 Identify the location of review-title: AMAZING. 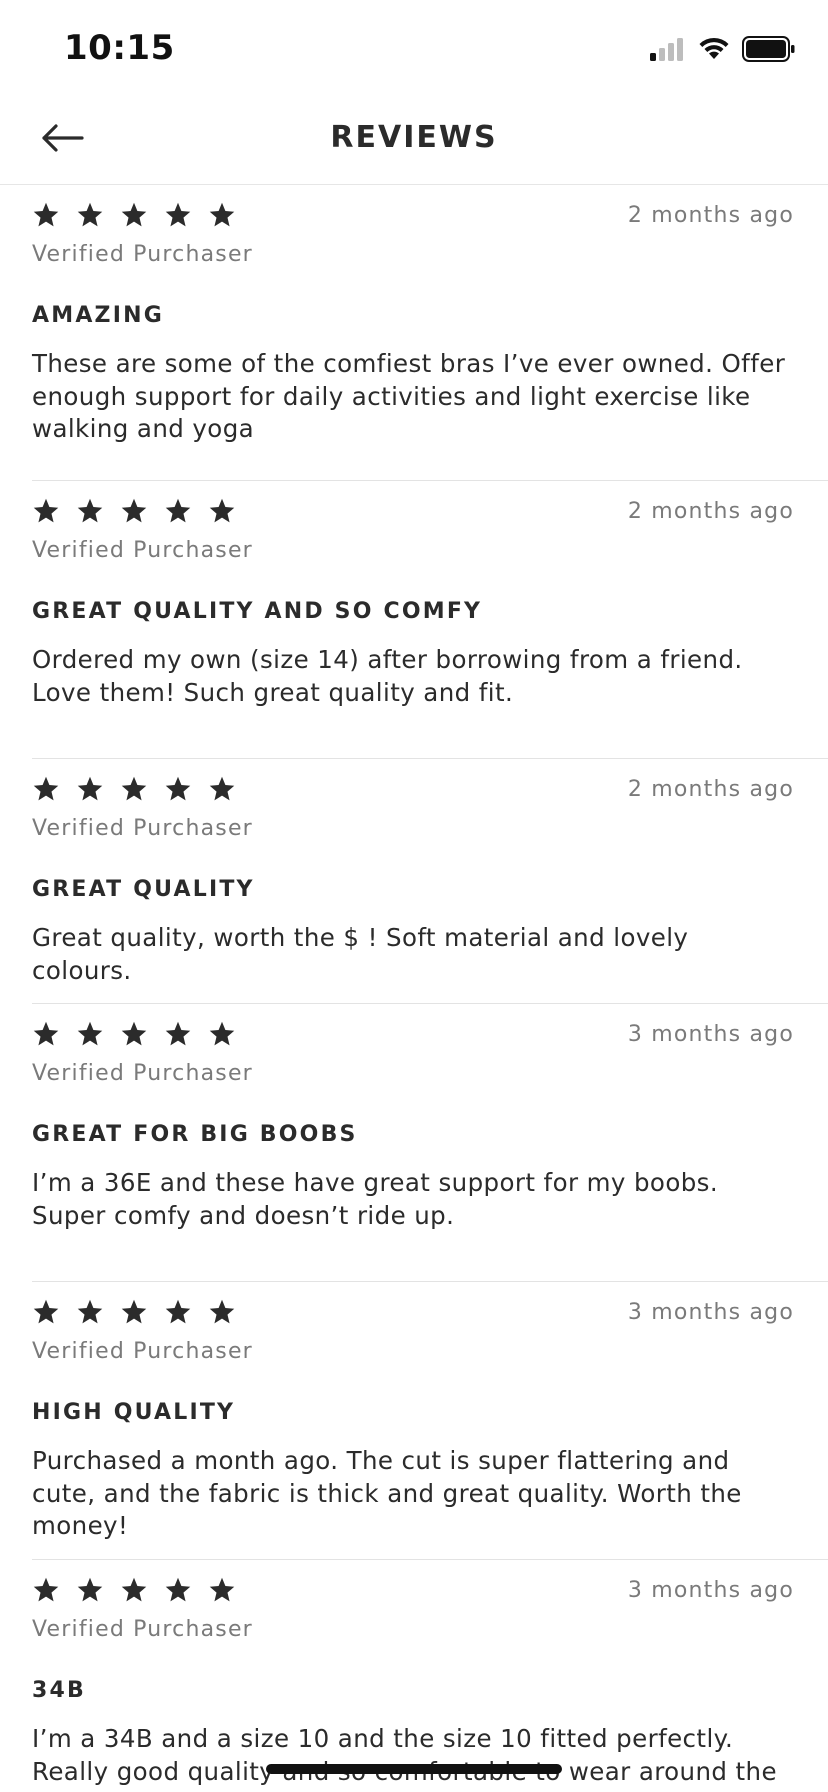
(98, 315).